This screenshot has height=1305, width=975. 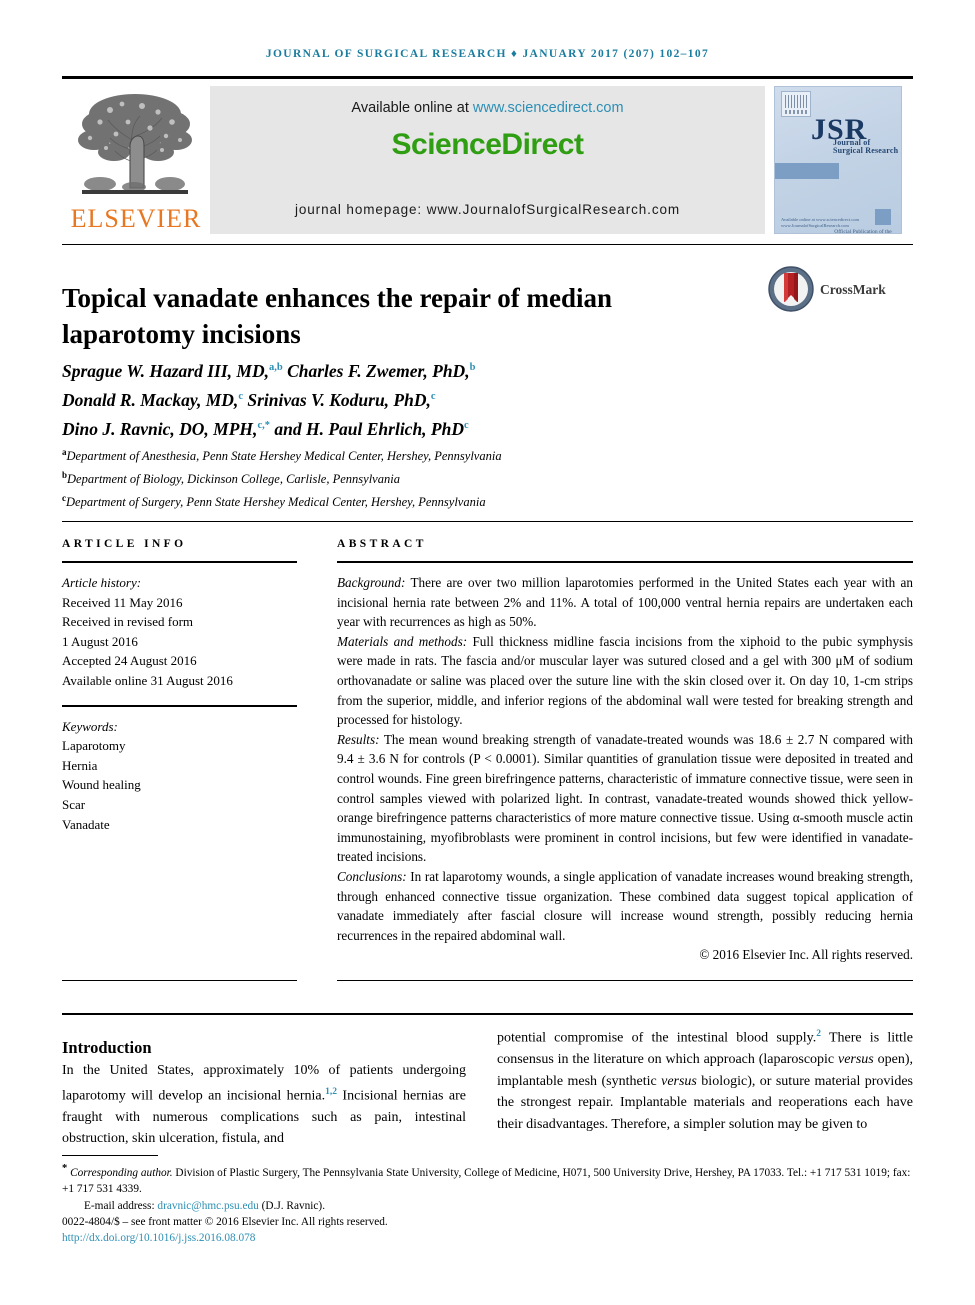 What do you see at coordinates (128, 622) in the screenshot?
I see `article-history-item: Received in revised form` at bounding box center [128, 622].